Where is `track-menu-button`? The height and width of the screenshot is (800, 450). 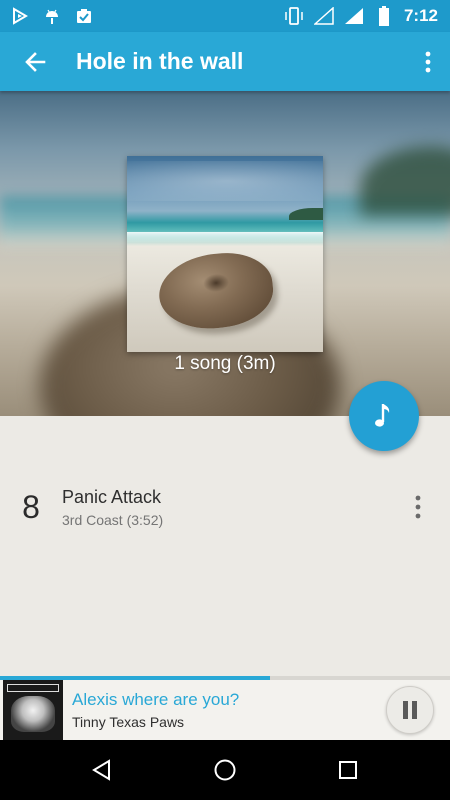
track-menu-button is located at coordinates (418, 507).